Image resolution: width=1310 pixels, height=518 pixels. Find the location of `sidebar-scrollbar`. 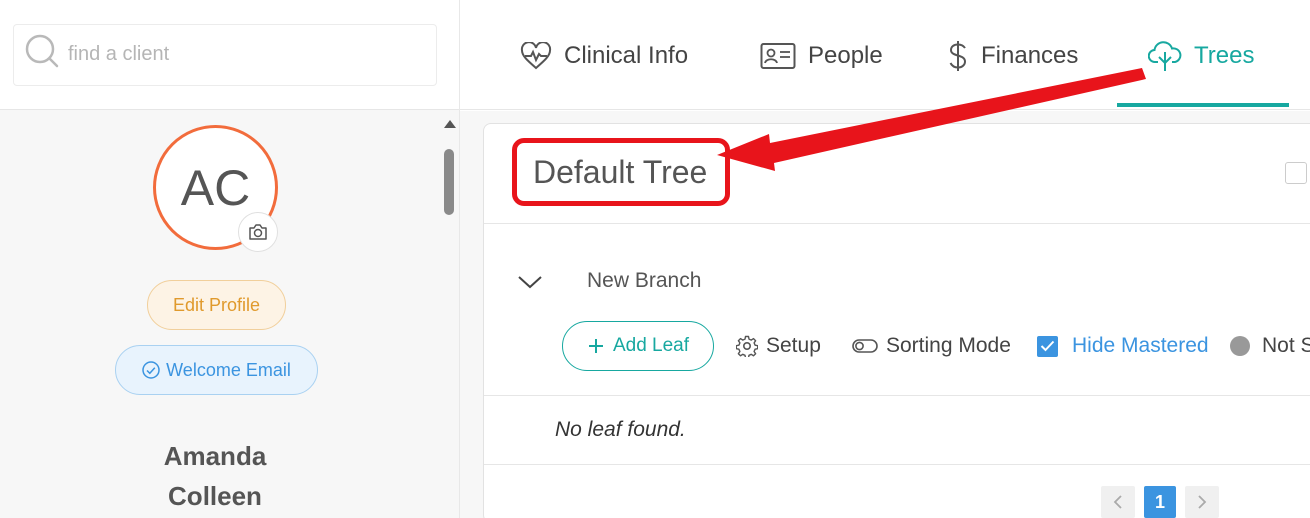

sidebar-scrollbar is located at coordinates (449, 317).